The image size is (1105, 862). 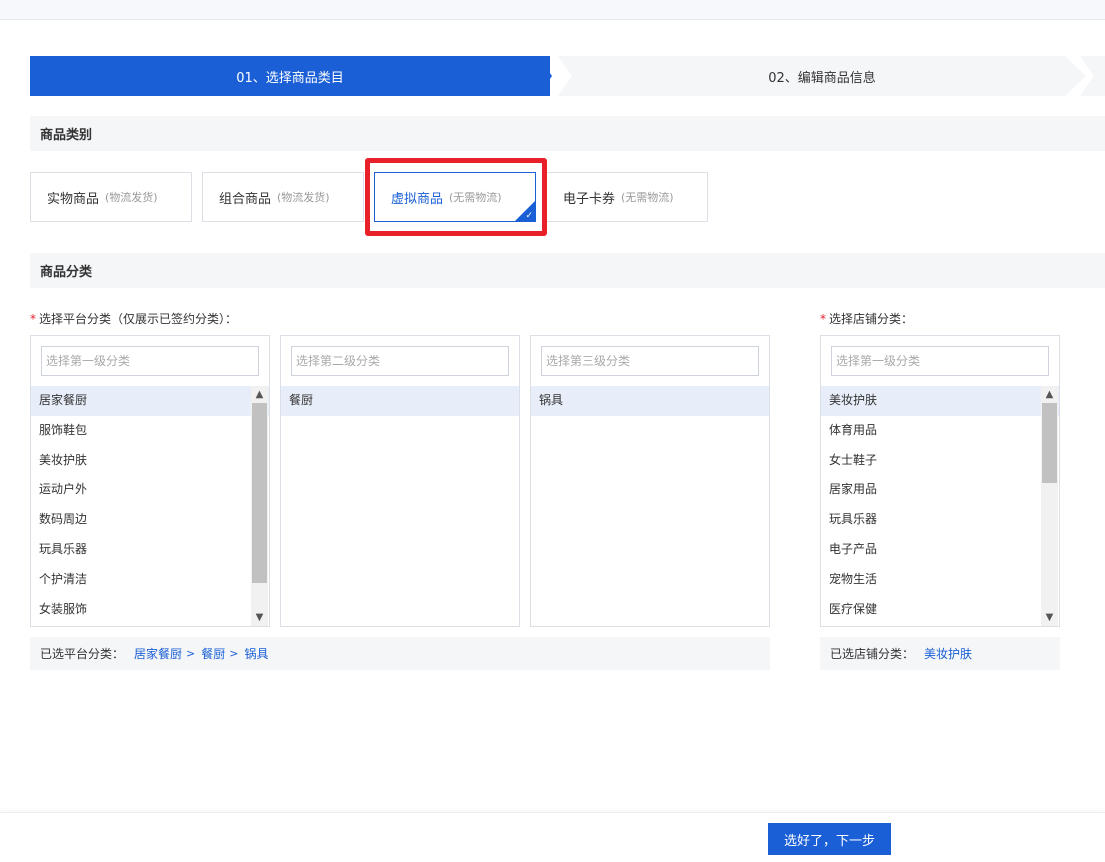 What do you see at coordinates (650, 361) in the screenshot?
I see `platform-level3-search` at bounding box center [650, 361].